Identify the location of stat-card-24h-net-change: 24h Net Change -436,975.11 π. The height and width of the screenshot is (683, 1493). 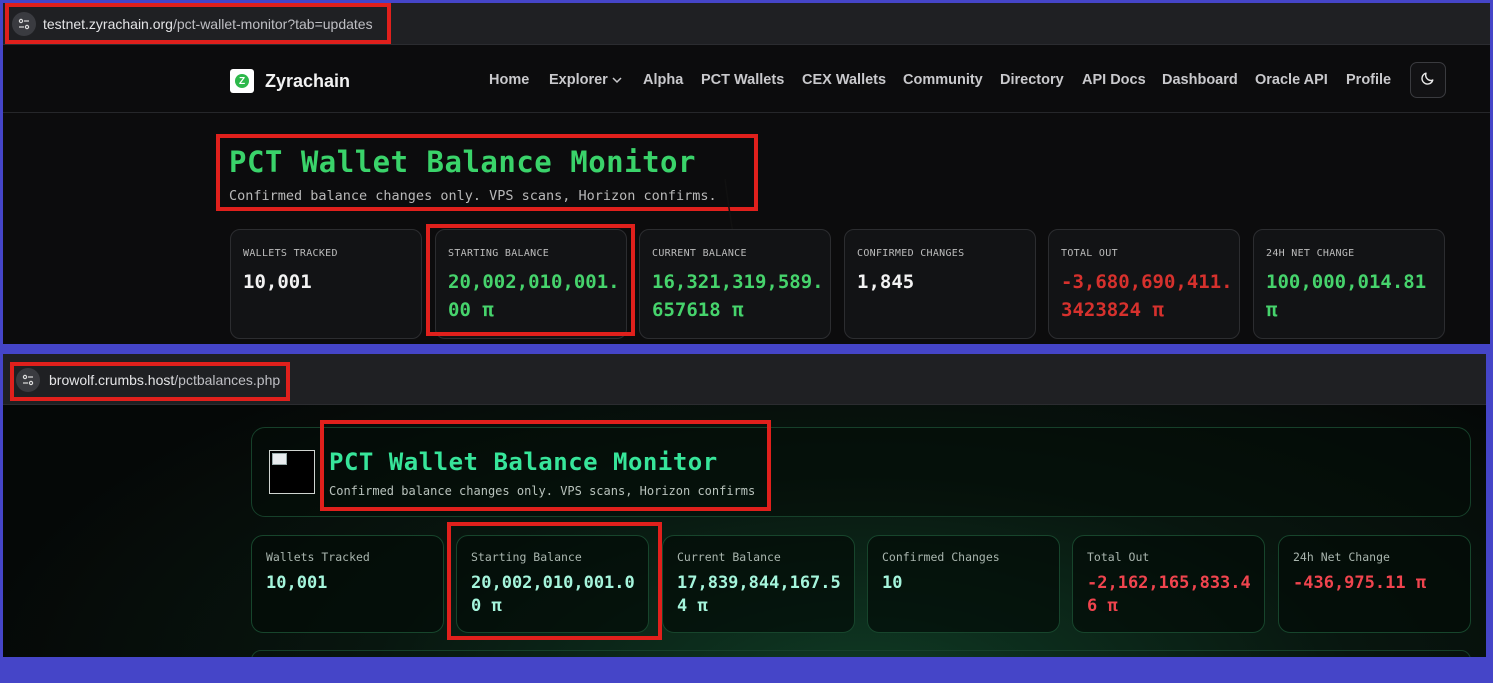
(1374, 584).